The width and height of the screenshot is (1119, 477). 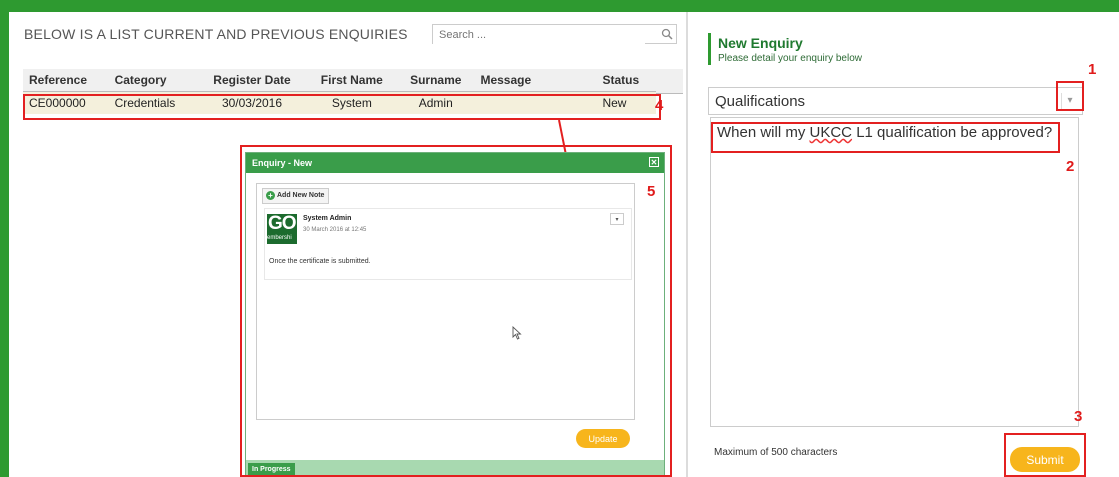 What do you see at coordinates (669, 81) in the screenshot?
I see `table-header-filler` at bounding box center [669, 81].